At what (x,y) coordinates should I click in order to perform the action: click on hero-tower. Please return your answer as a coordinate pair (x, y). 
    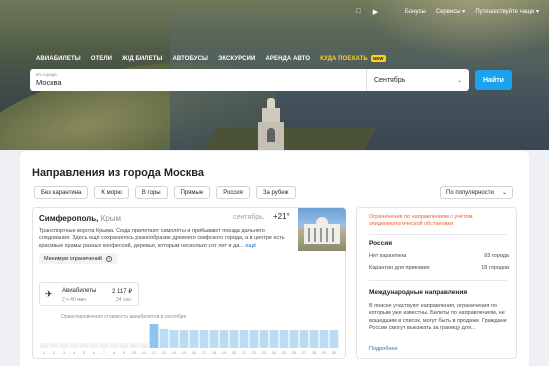
    Looking at the image, I should click on (271, 124).